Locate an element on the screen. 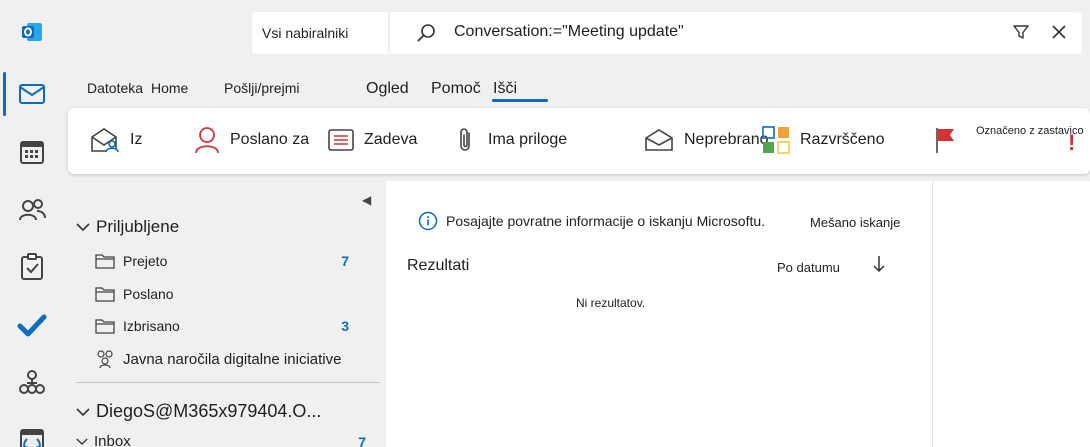 Image resolution: width=1090 pixels, height=447 pixels. folder-name: Izbrisano is located at coordinates (151, 326).